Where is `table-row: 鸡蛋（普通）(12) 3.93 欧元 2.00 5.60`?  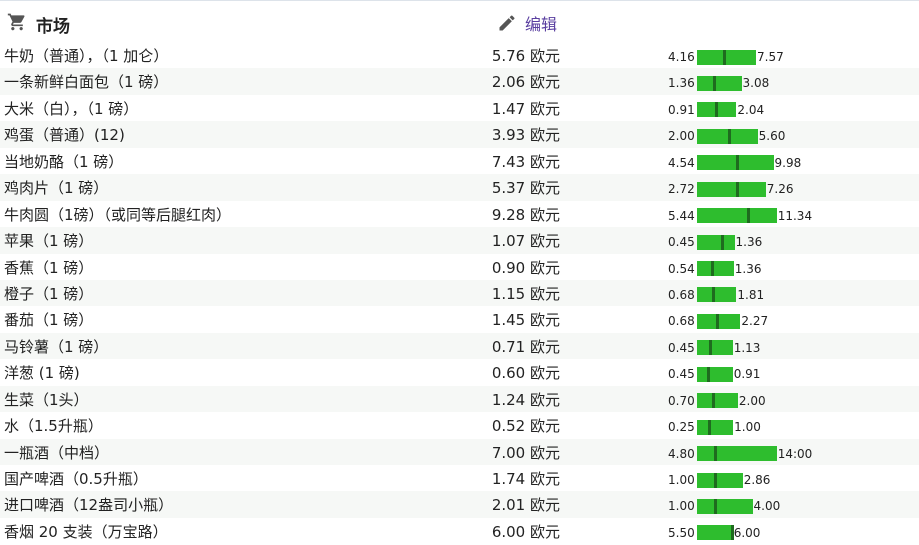
table-row: 鸡蛋（普通）(12) 3.93 欧元 2.00 5.60 is located at coordinates (459, 134).